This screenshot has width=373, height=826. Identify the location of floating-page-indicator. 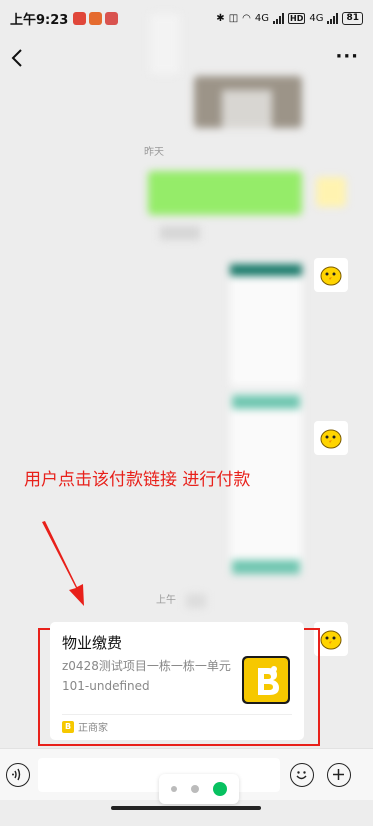
(199, 789).